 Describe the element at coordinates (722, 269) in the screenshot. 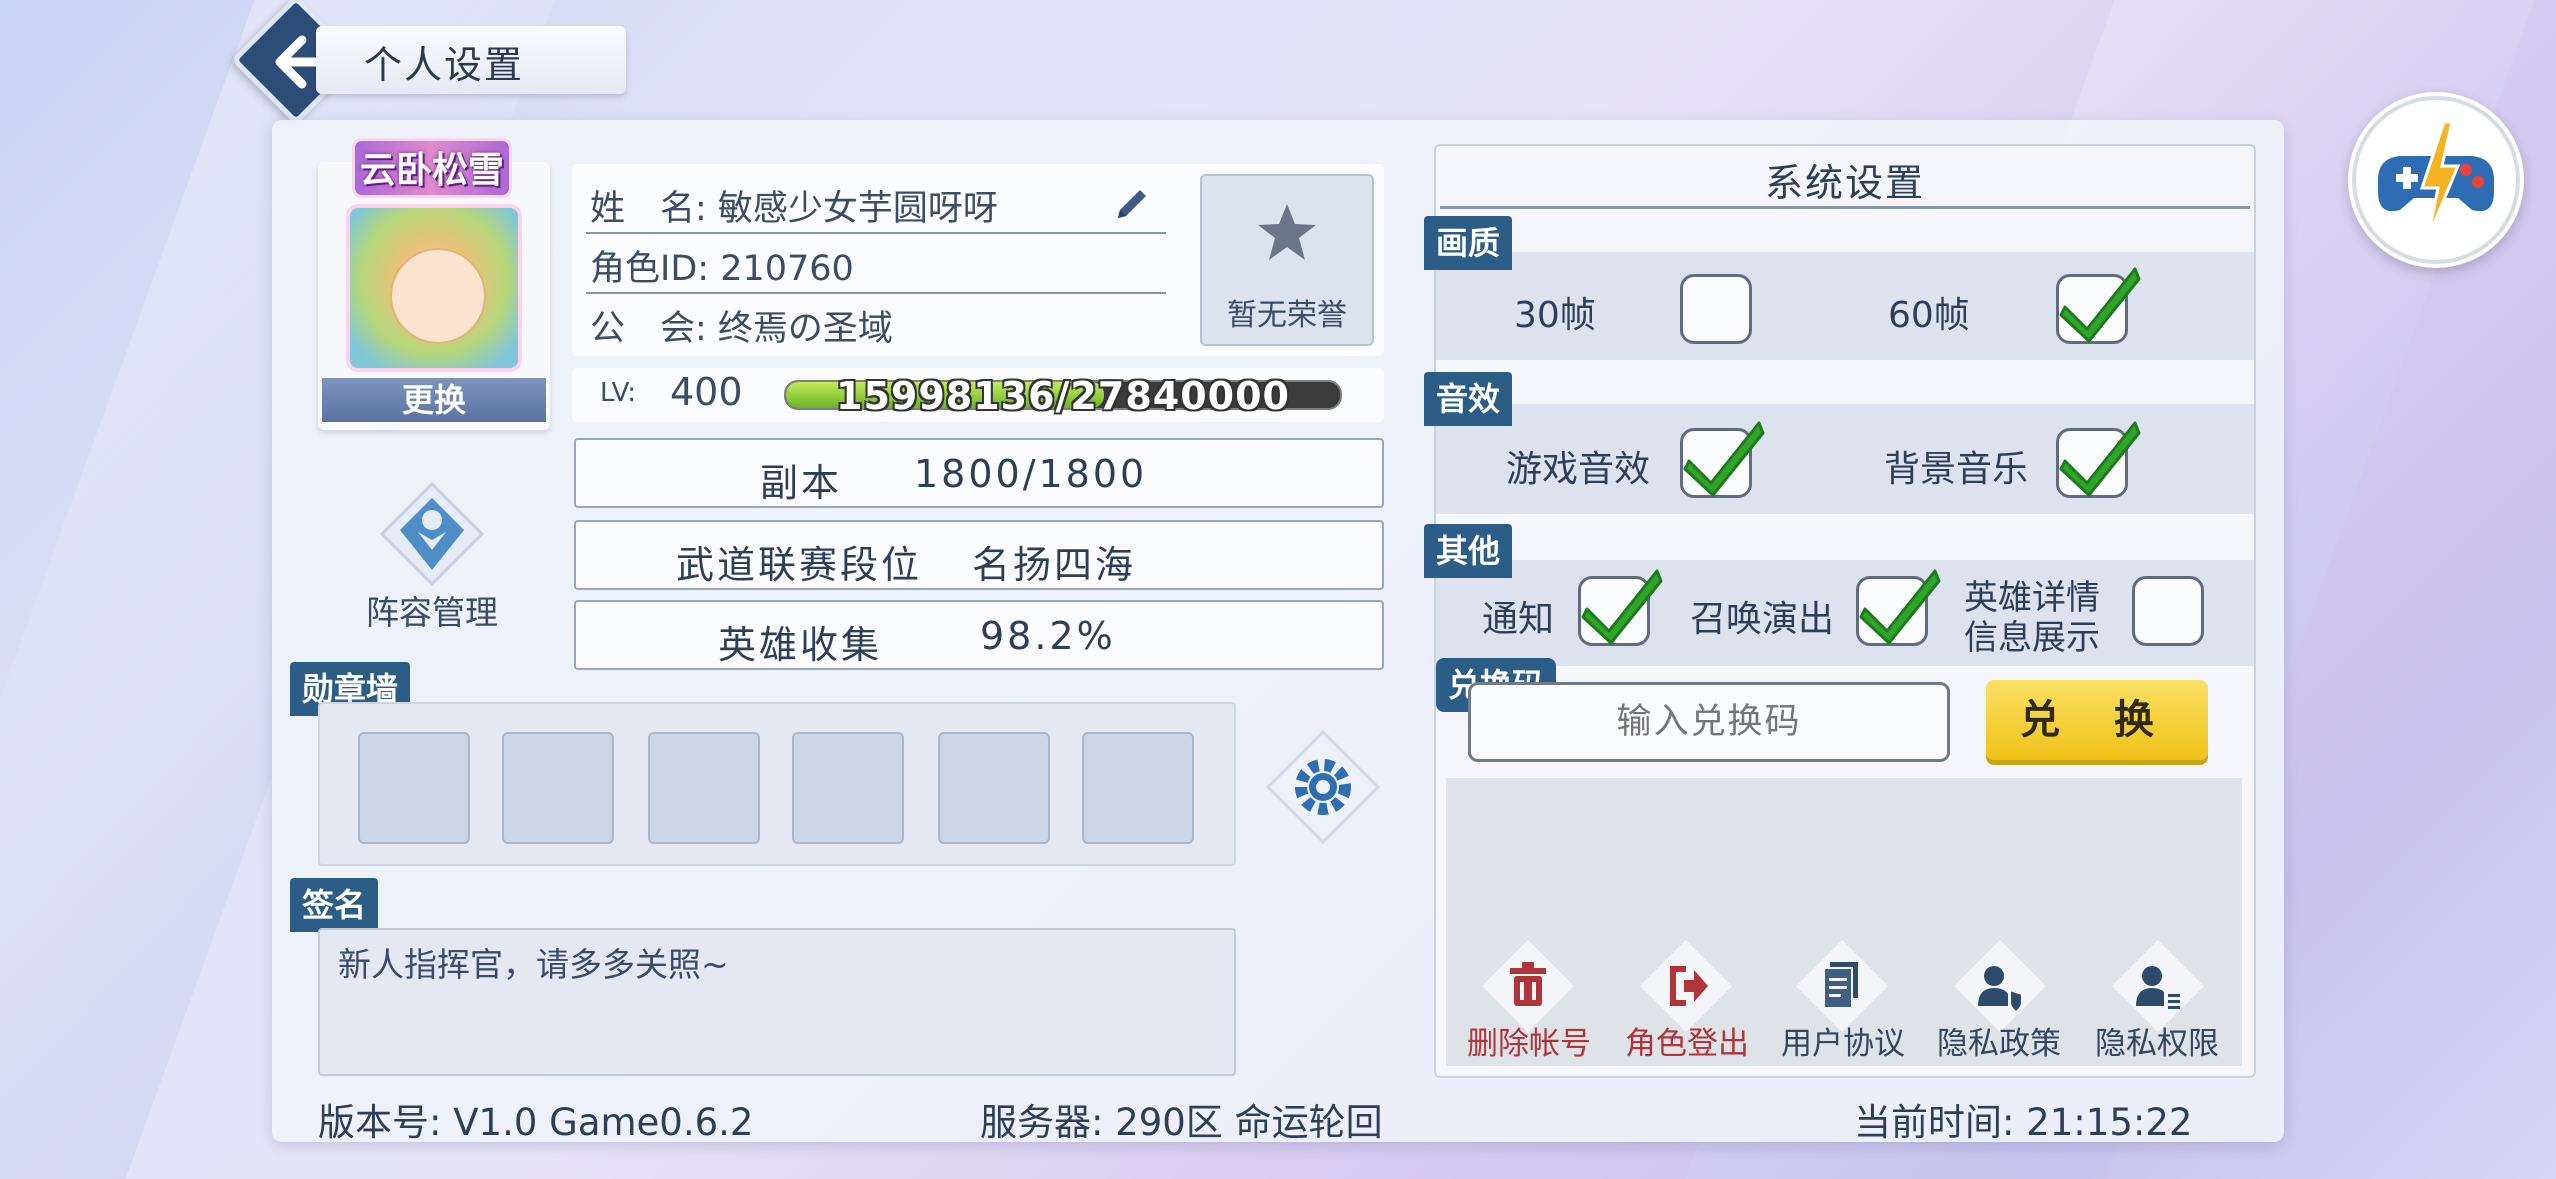

I see `role-id-row: 角色ID: 210760` at that location.